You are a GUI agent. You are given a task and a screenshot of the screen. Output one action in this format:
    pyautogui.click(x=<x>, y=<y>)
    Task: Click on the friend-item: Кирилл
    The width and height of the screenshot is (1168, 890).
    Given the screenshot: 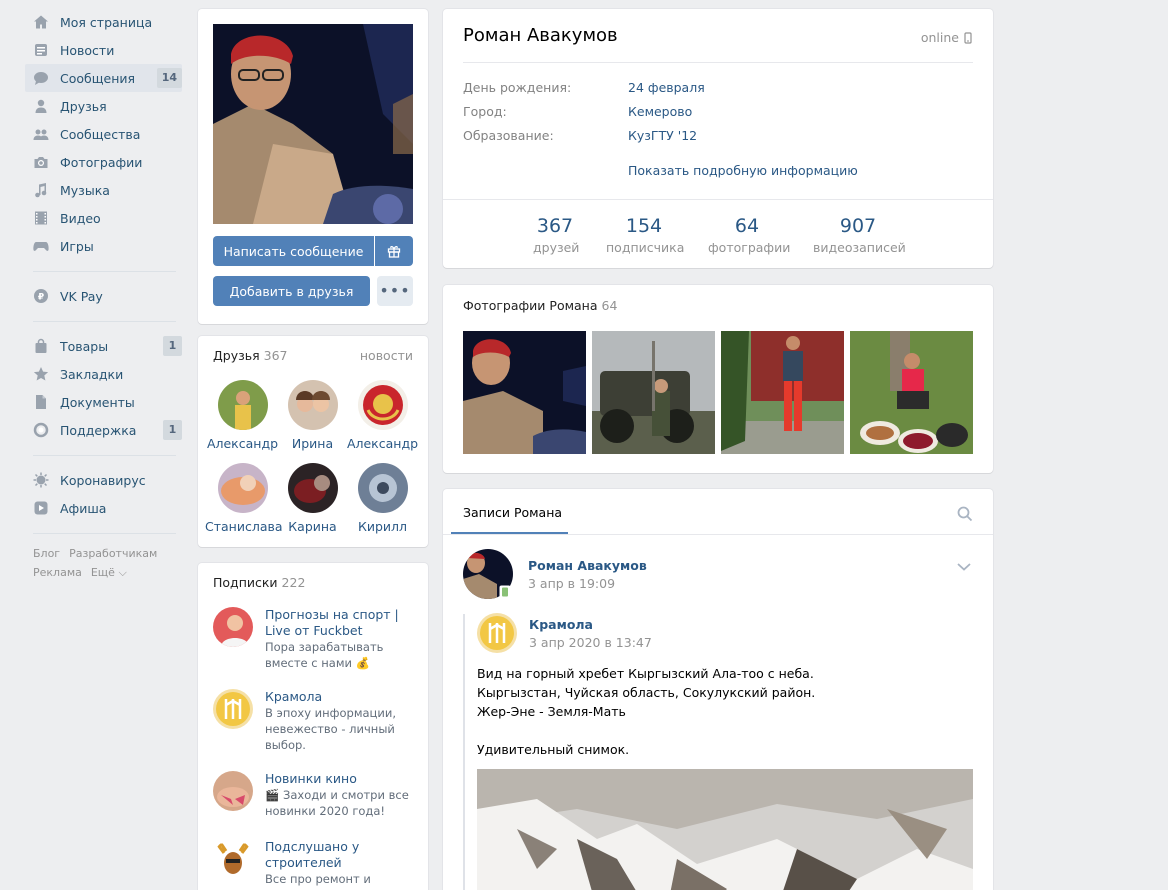 What is the action you would take?
    pyautogui.click(x=382, y=498)
    